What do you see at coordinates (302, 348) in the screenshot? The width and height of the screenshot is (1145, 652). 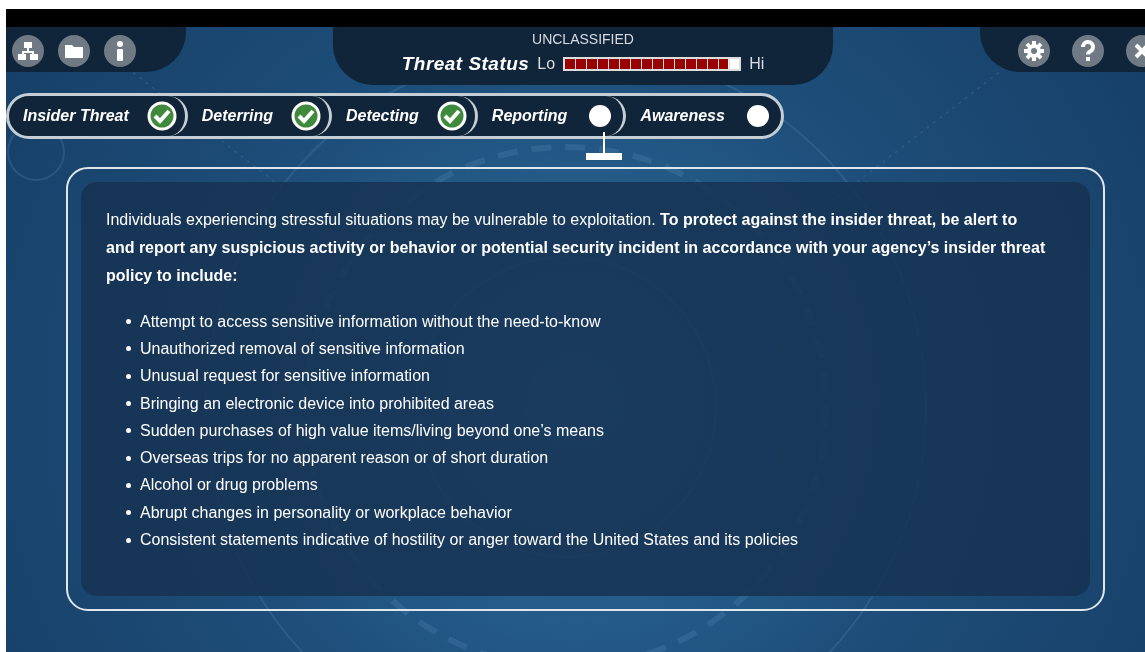 I see `list-item: Unauthorized removal of sensitive information` at bounding box center [302, 348].